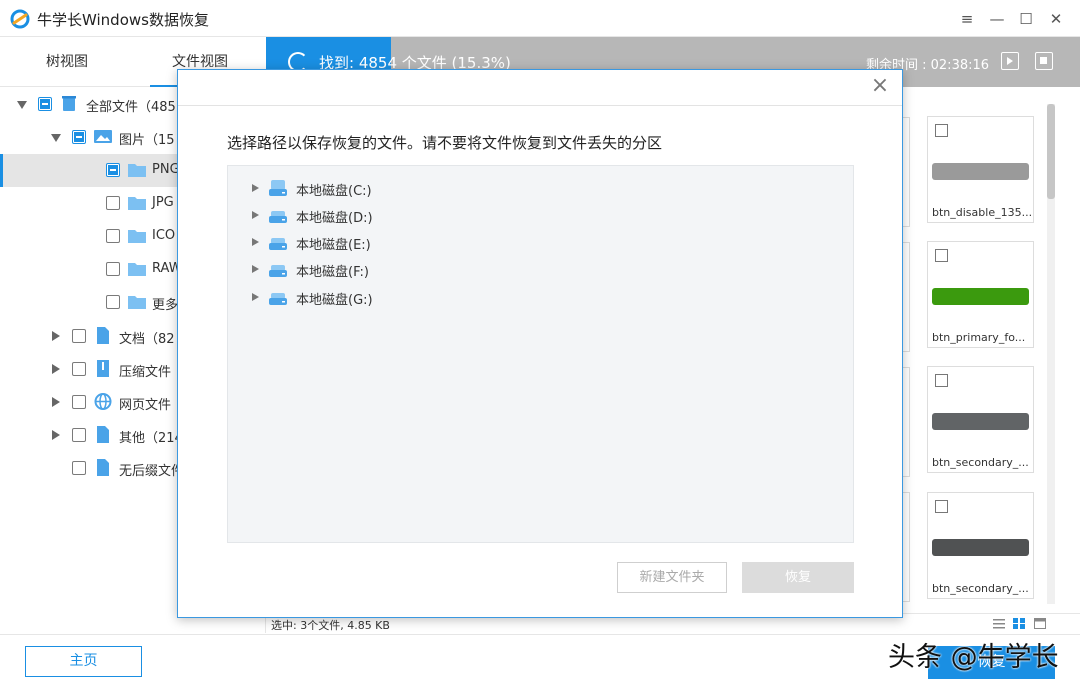 The image size is (1080, 687). What do you see at coordinates (83, 661) in the screenshot?
I see `home-button: 主页` at bounding box center [83, 661].